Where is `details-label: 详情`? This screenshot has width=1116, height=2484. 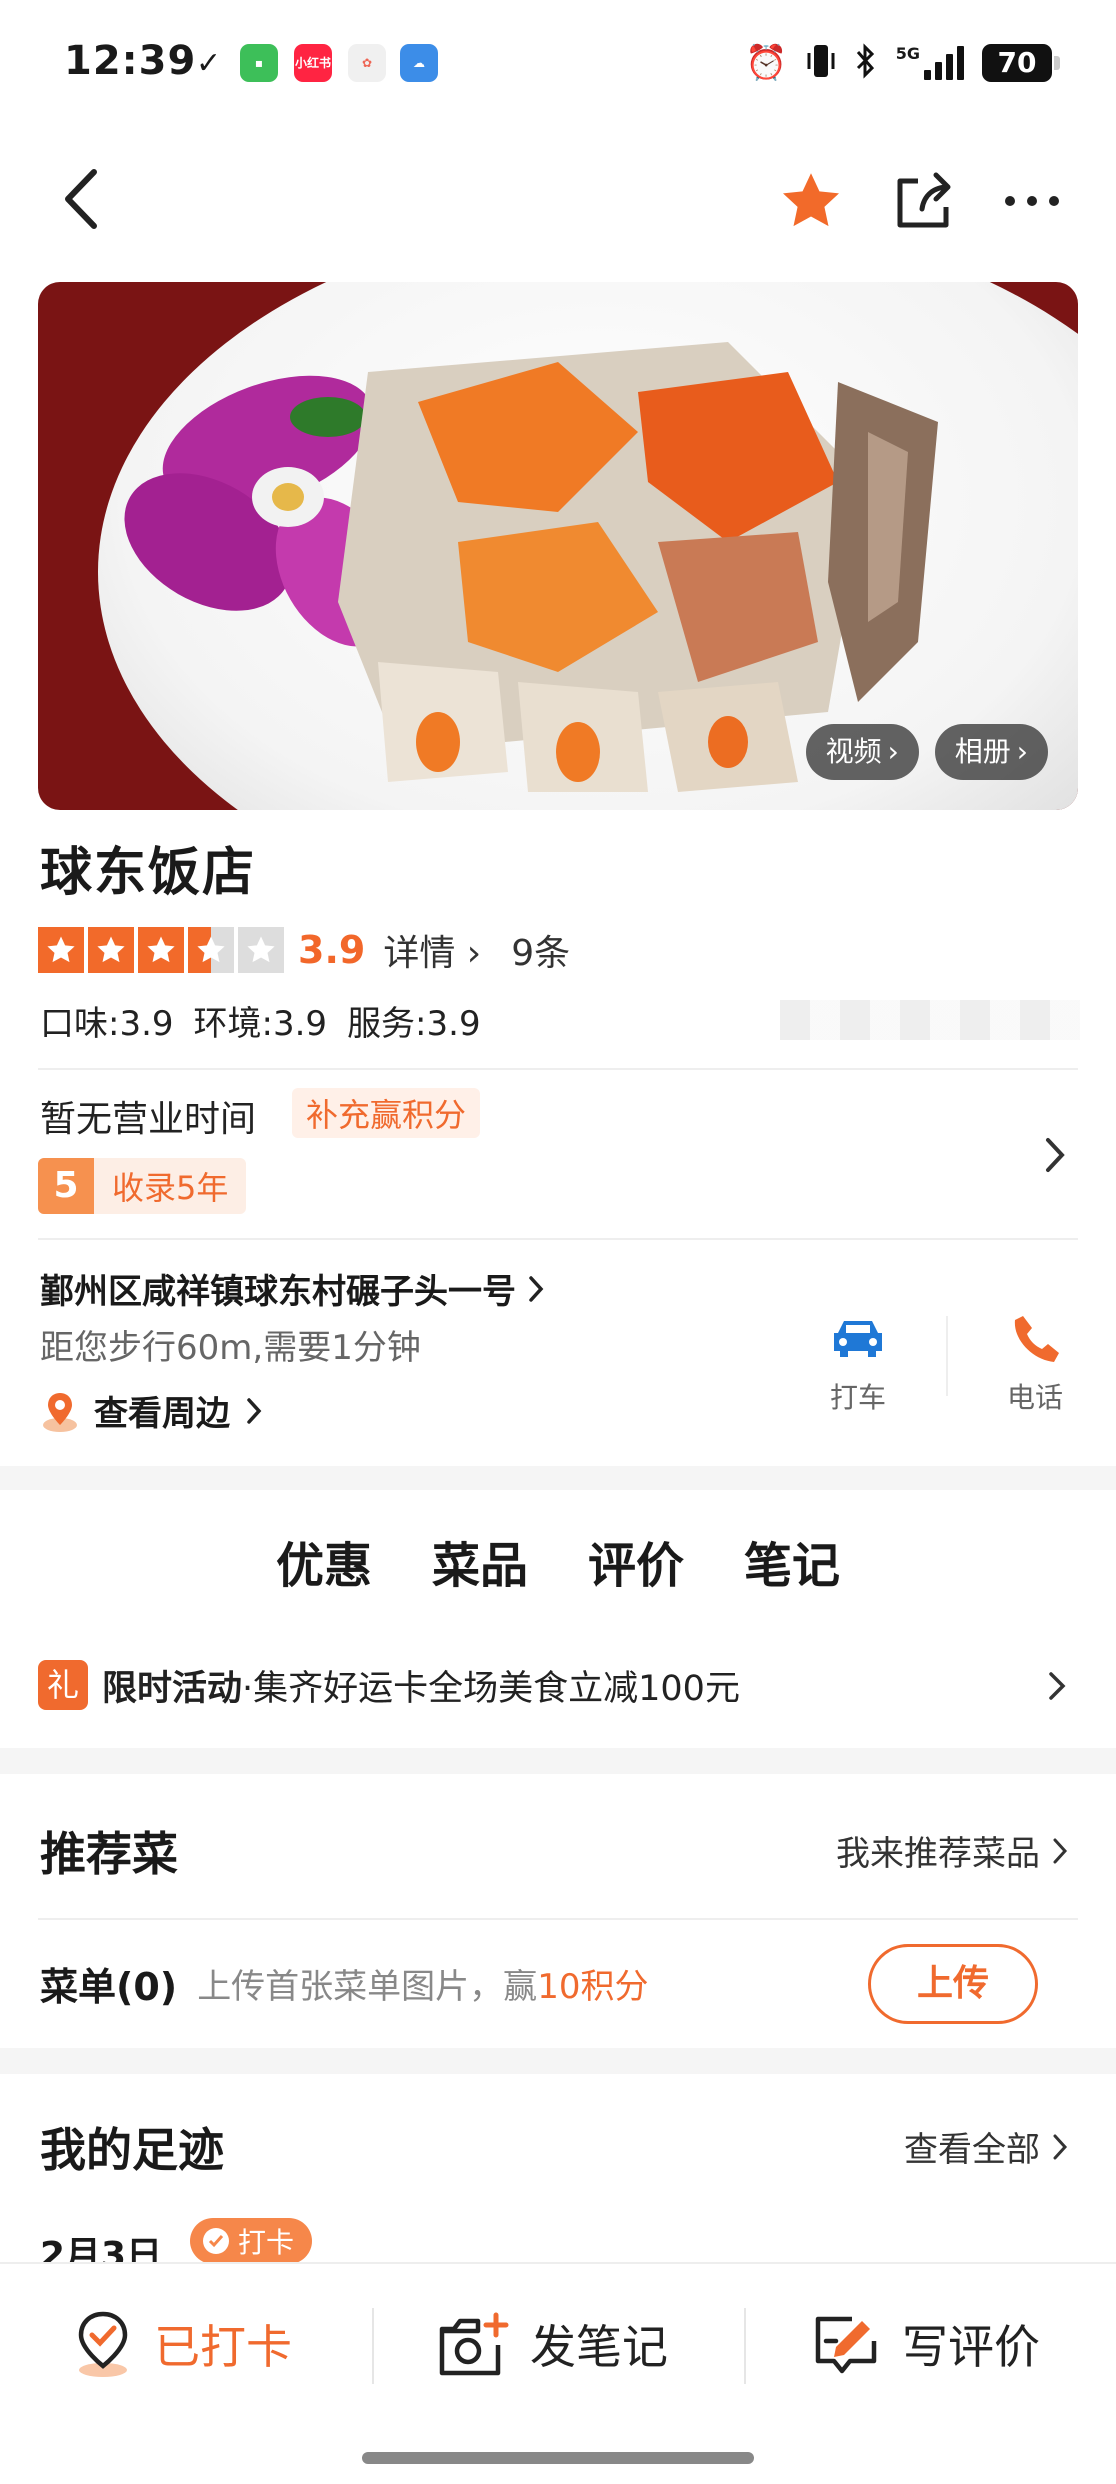 details-label: 详情 is located at coordinates (419, 953).